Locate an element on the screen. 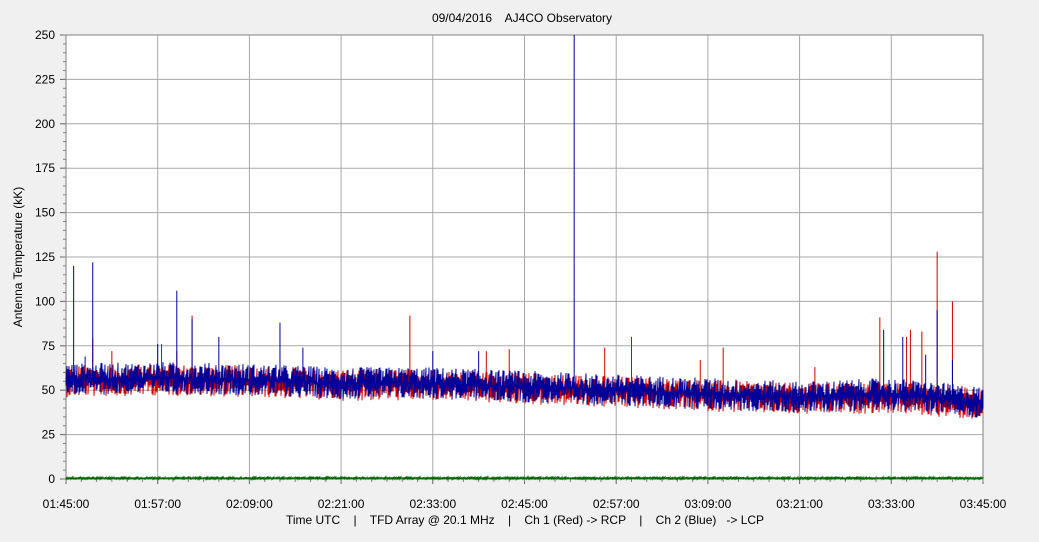 Image resolution: width=1039 pixels, height=542 pixels. y-tick-label: 125 is located at coordinates (45, 257).